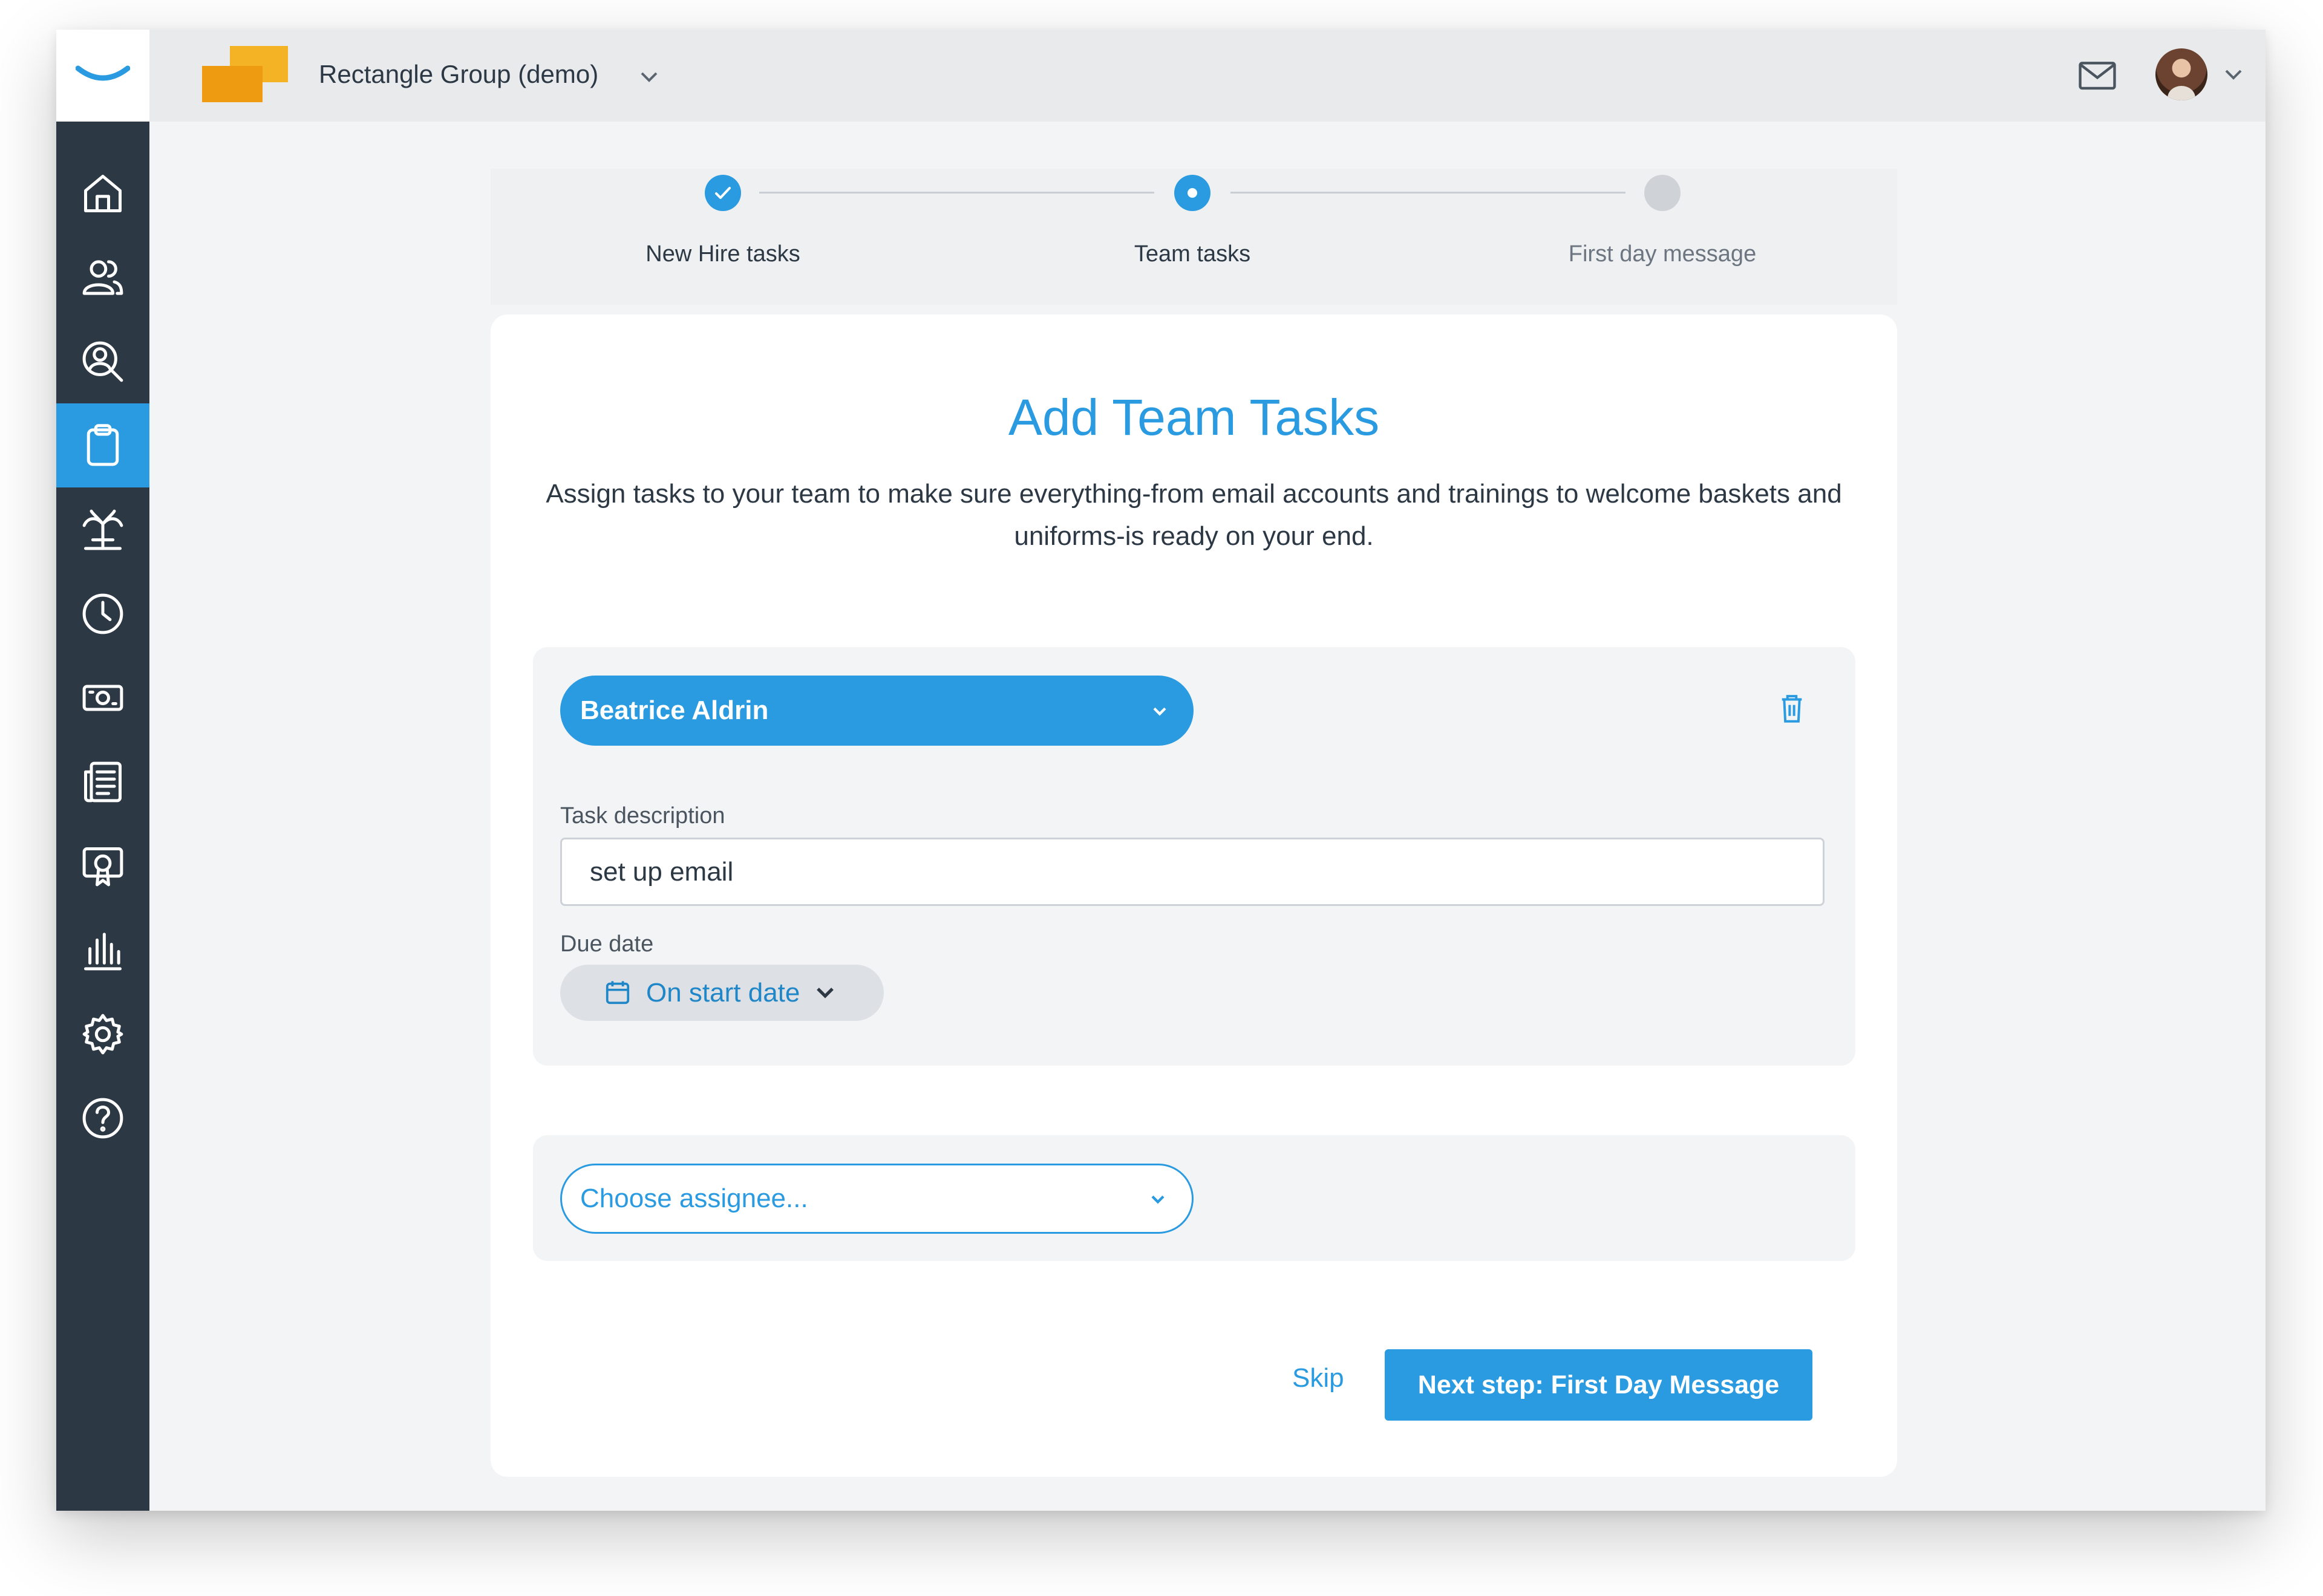 Image resolution: width=2323 pixels, height=1596 pixels. I want to click on onboarding-clipboard-icon, so click(103, 444).